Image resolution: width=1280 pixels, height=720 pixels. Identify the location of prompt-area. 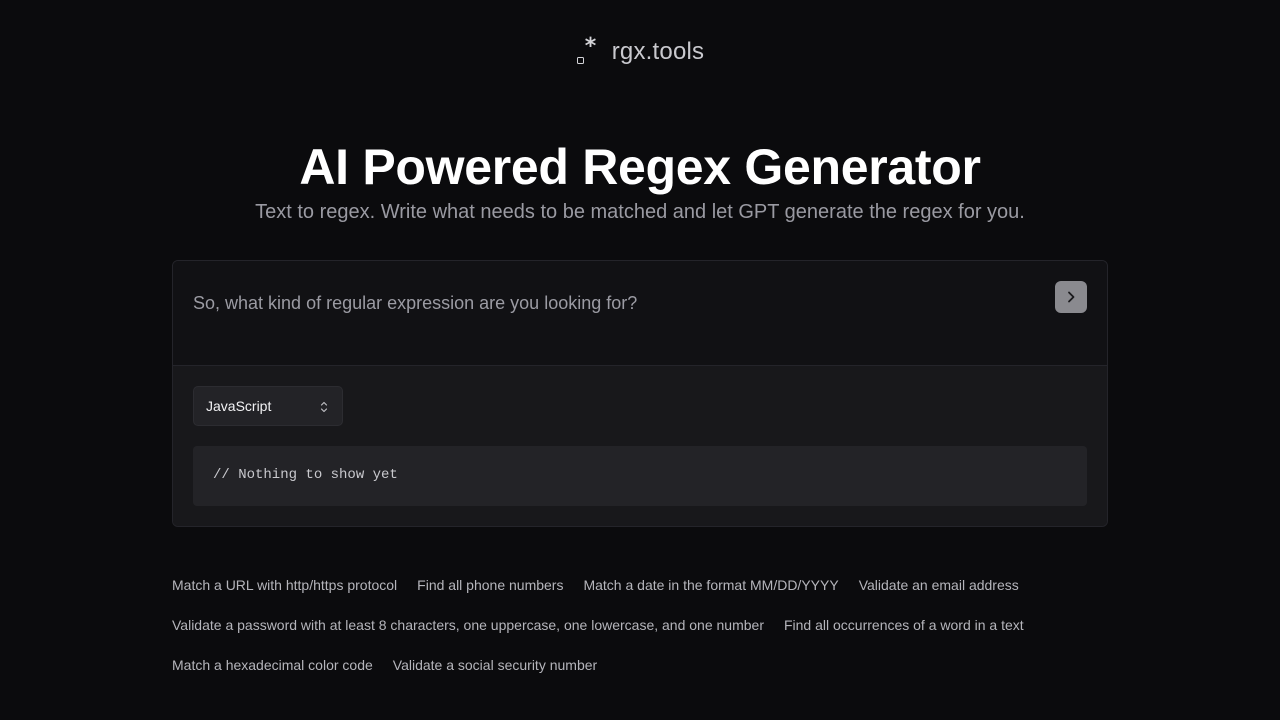
(640, 313).